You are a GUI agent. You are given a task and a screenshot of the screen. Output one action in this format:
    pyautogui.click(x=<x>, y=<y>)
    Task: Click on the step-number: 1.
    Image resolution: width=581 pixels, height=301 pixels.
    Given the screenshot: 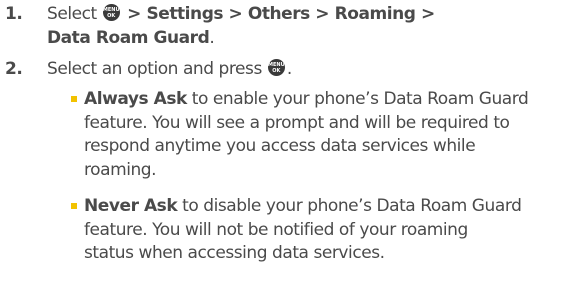 What is the action you would take?
    pyautogui.click(x=14, y=14)
    